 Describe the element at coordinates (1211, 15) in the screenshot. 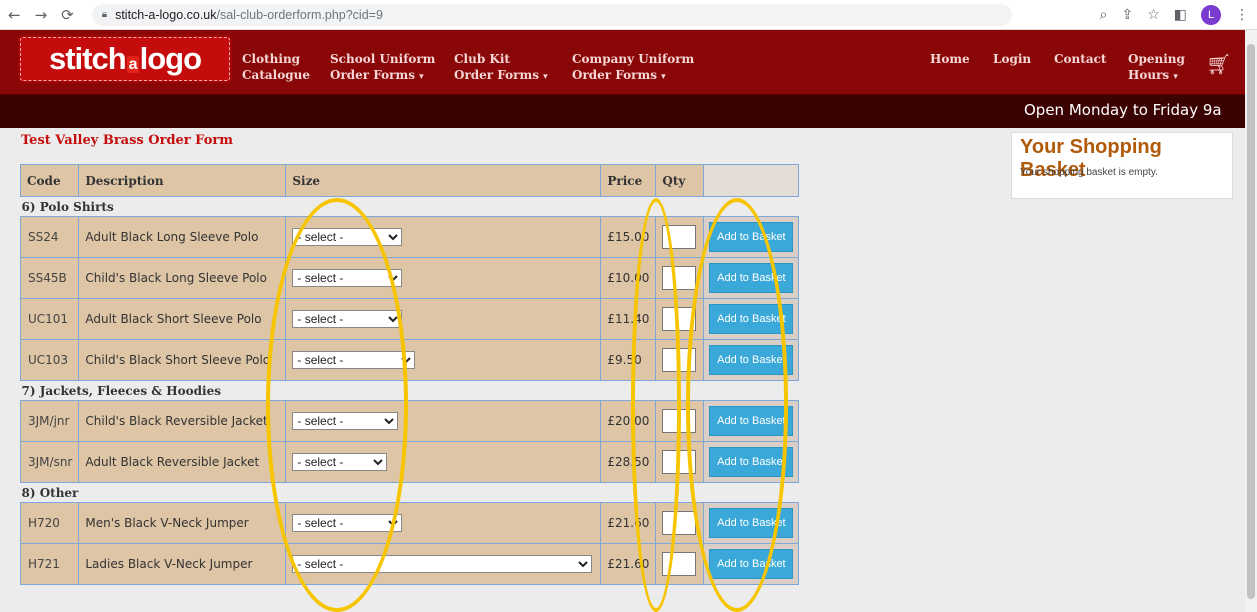

I see `profile-avatar: L` at that location.